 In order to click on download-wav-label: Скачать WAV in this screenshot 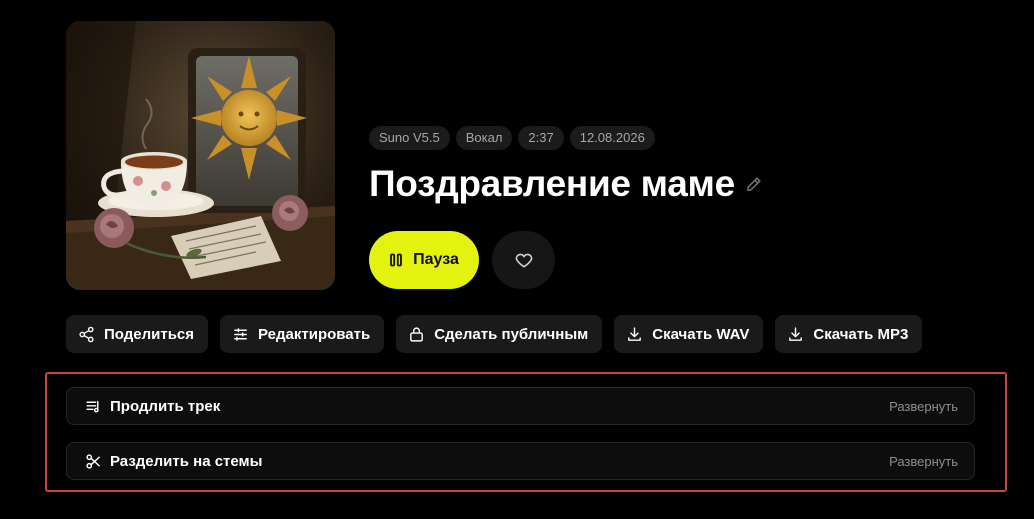, I will do `click(701, 334)`.